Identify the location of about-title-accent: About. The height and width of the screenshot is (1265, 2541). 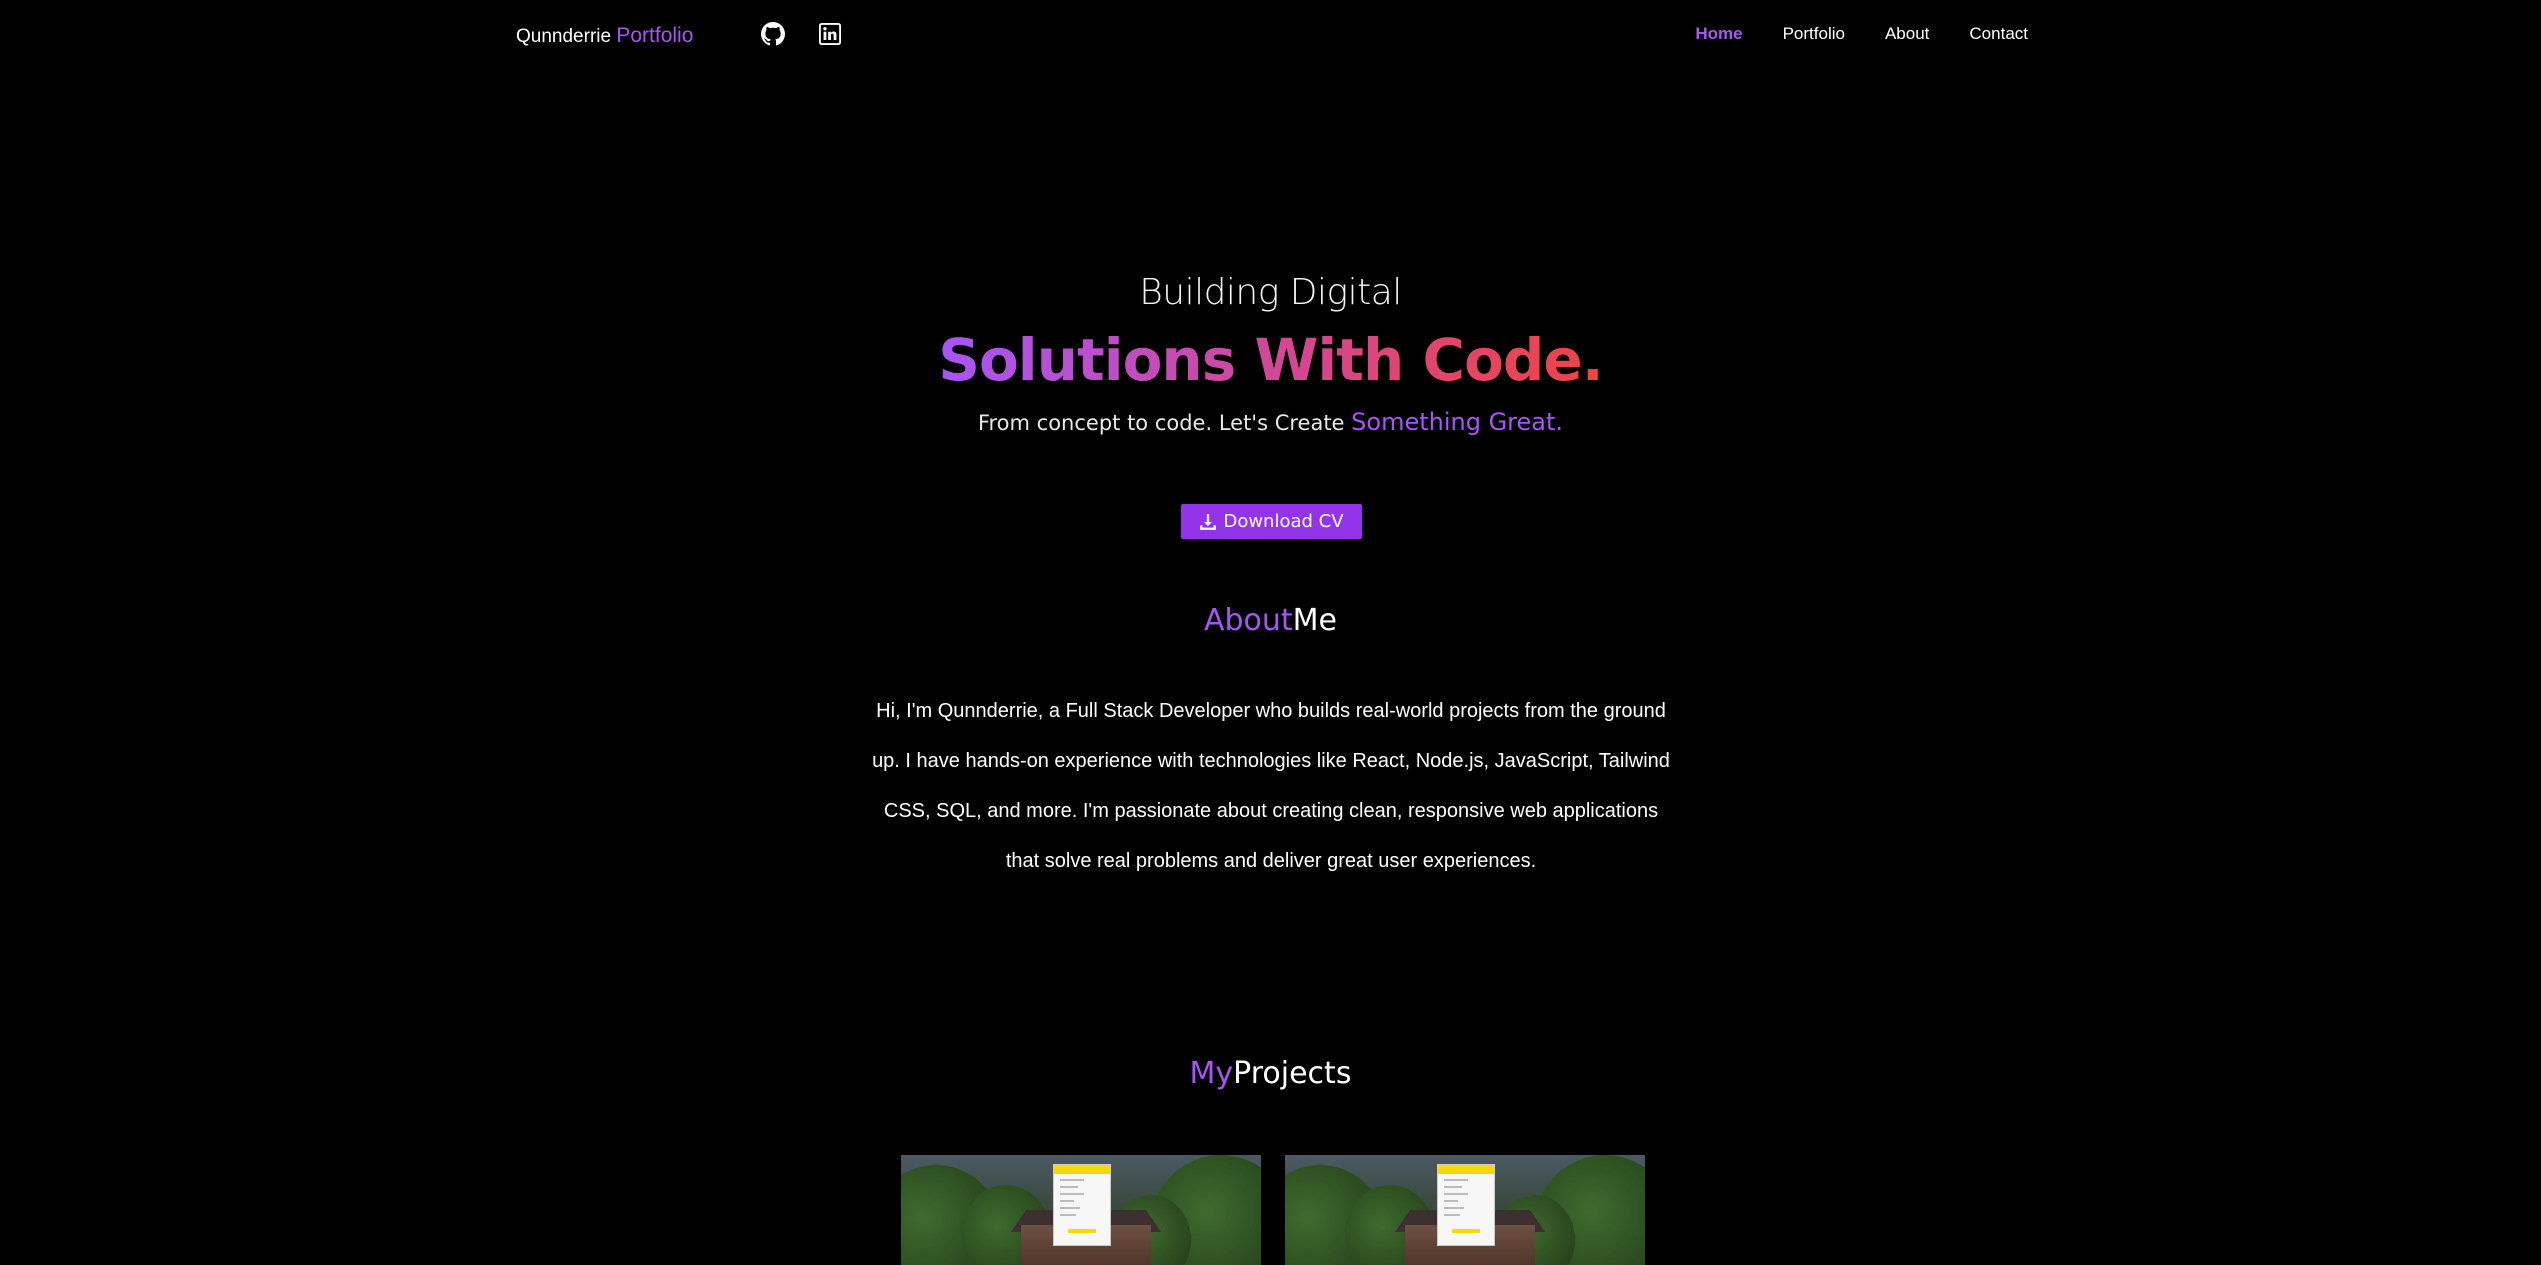
(1248, 620).